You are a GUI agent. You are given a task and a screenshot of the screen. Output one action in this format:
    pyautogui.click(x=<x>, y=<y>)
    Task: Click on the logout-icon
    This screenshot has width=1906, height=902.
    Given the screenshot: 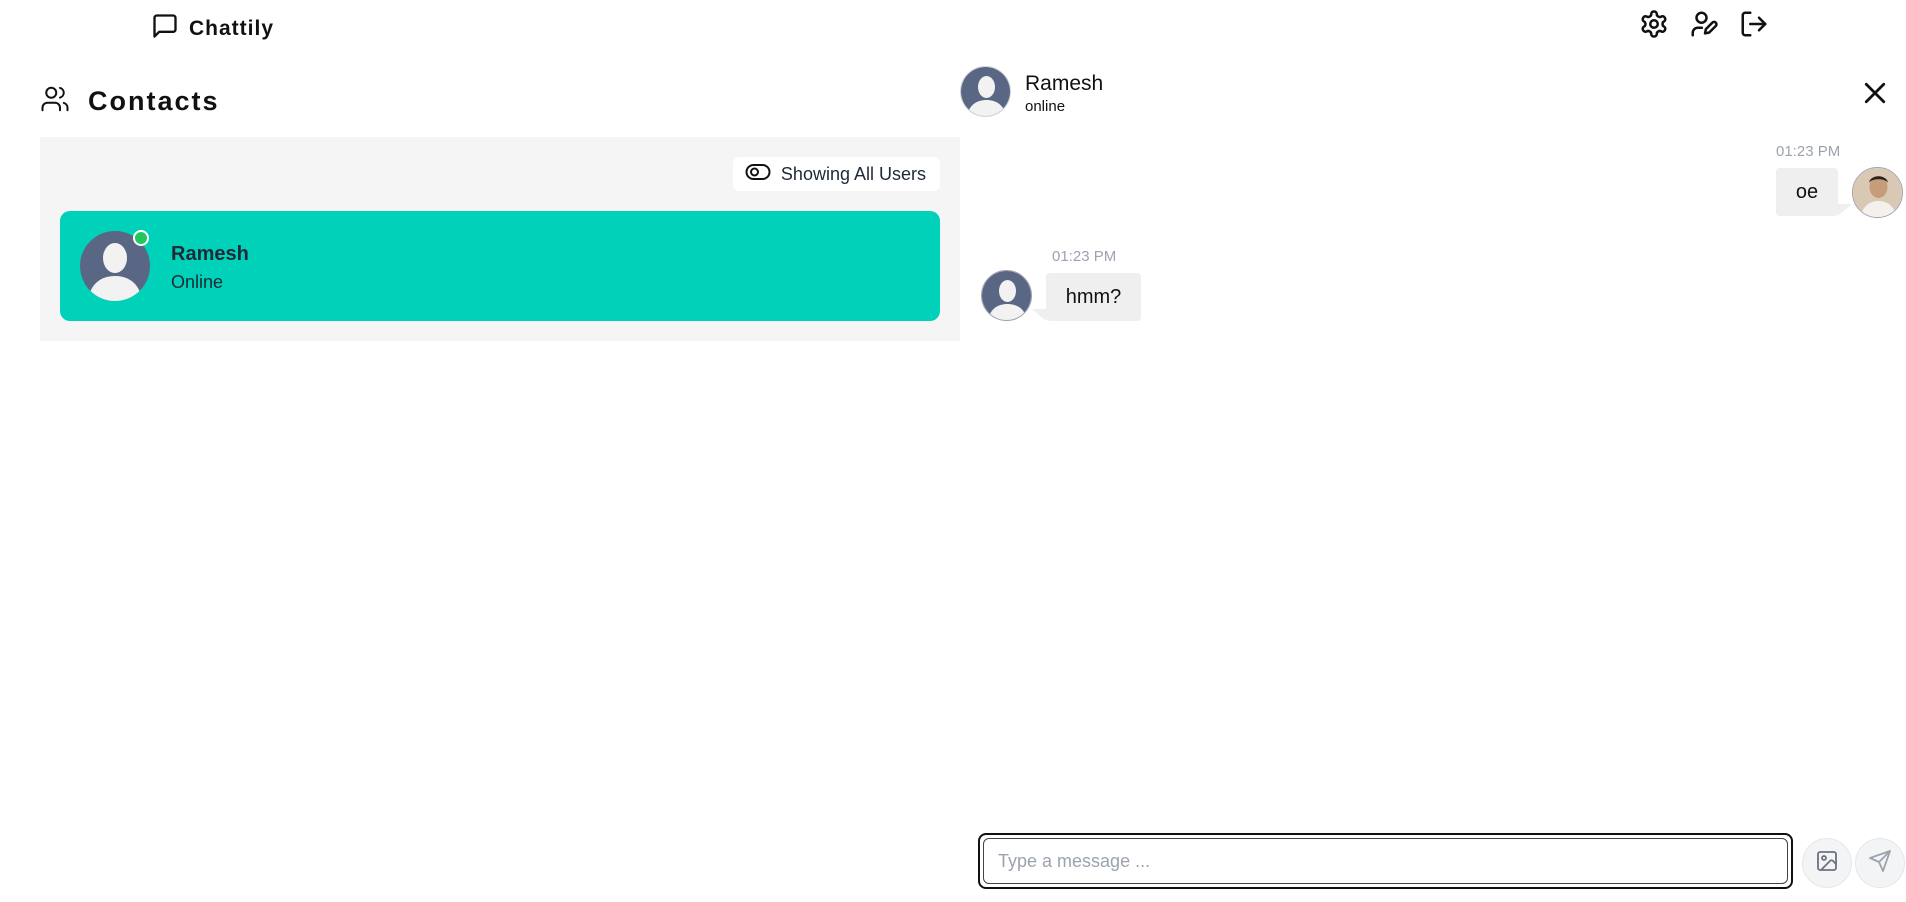 What is the action you would take?
    pyautogui.click(x=1754, y=26)
    